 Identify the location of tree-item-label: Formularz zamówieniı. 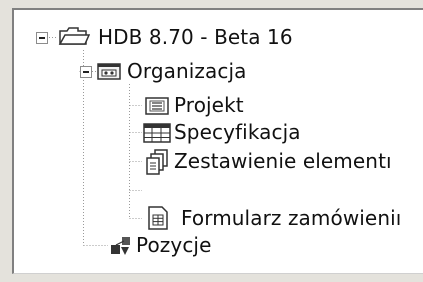
(291, 218).